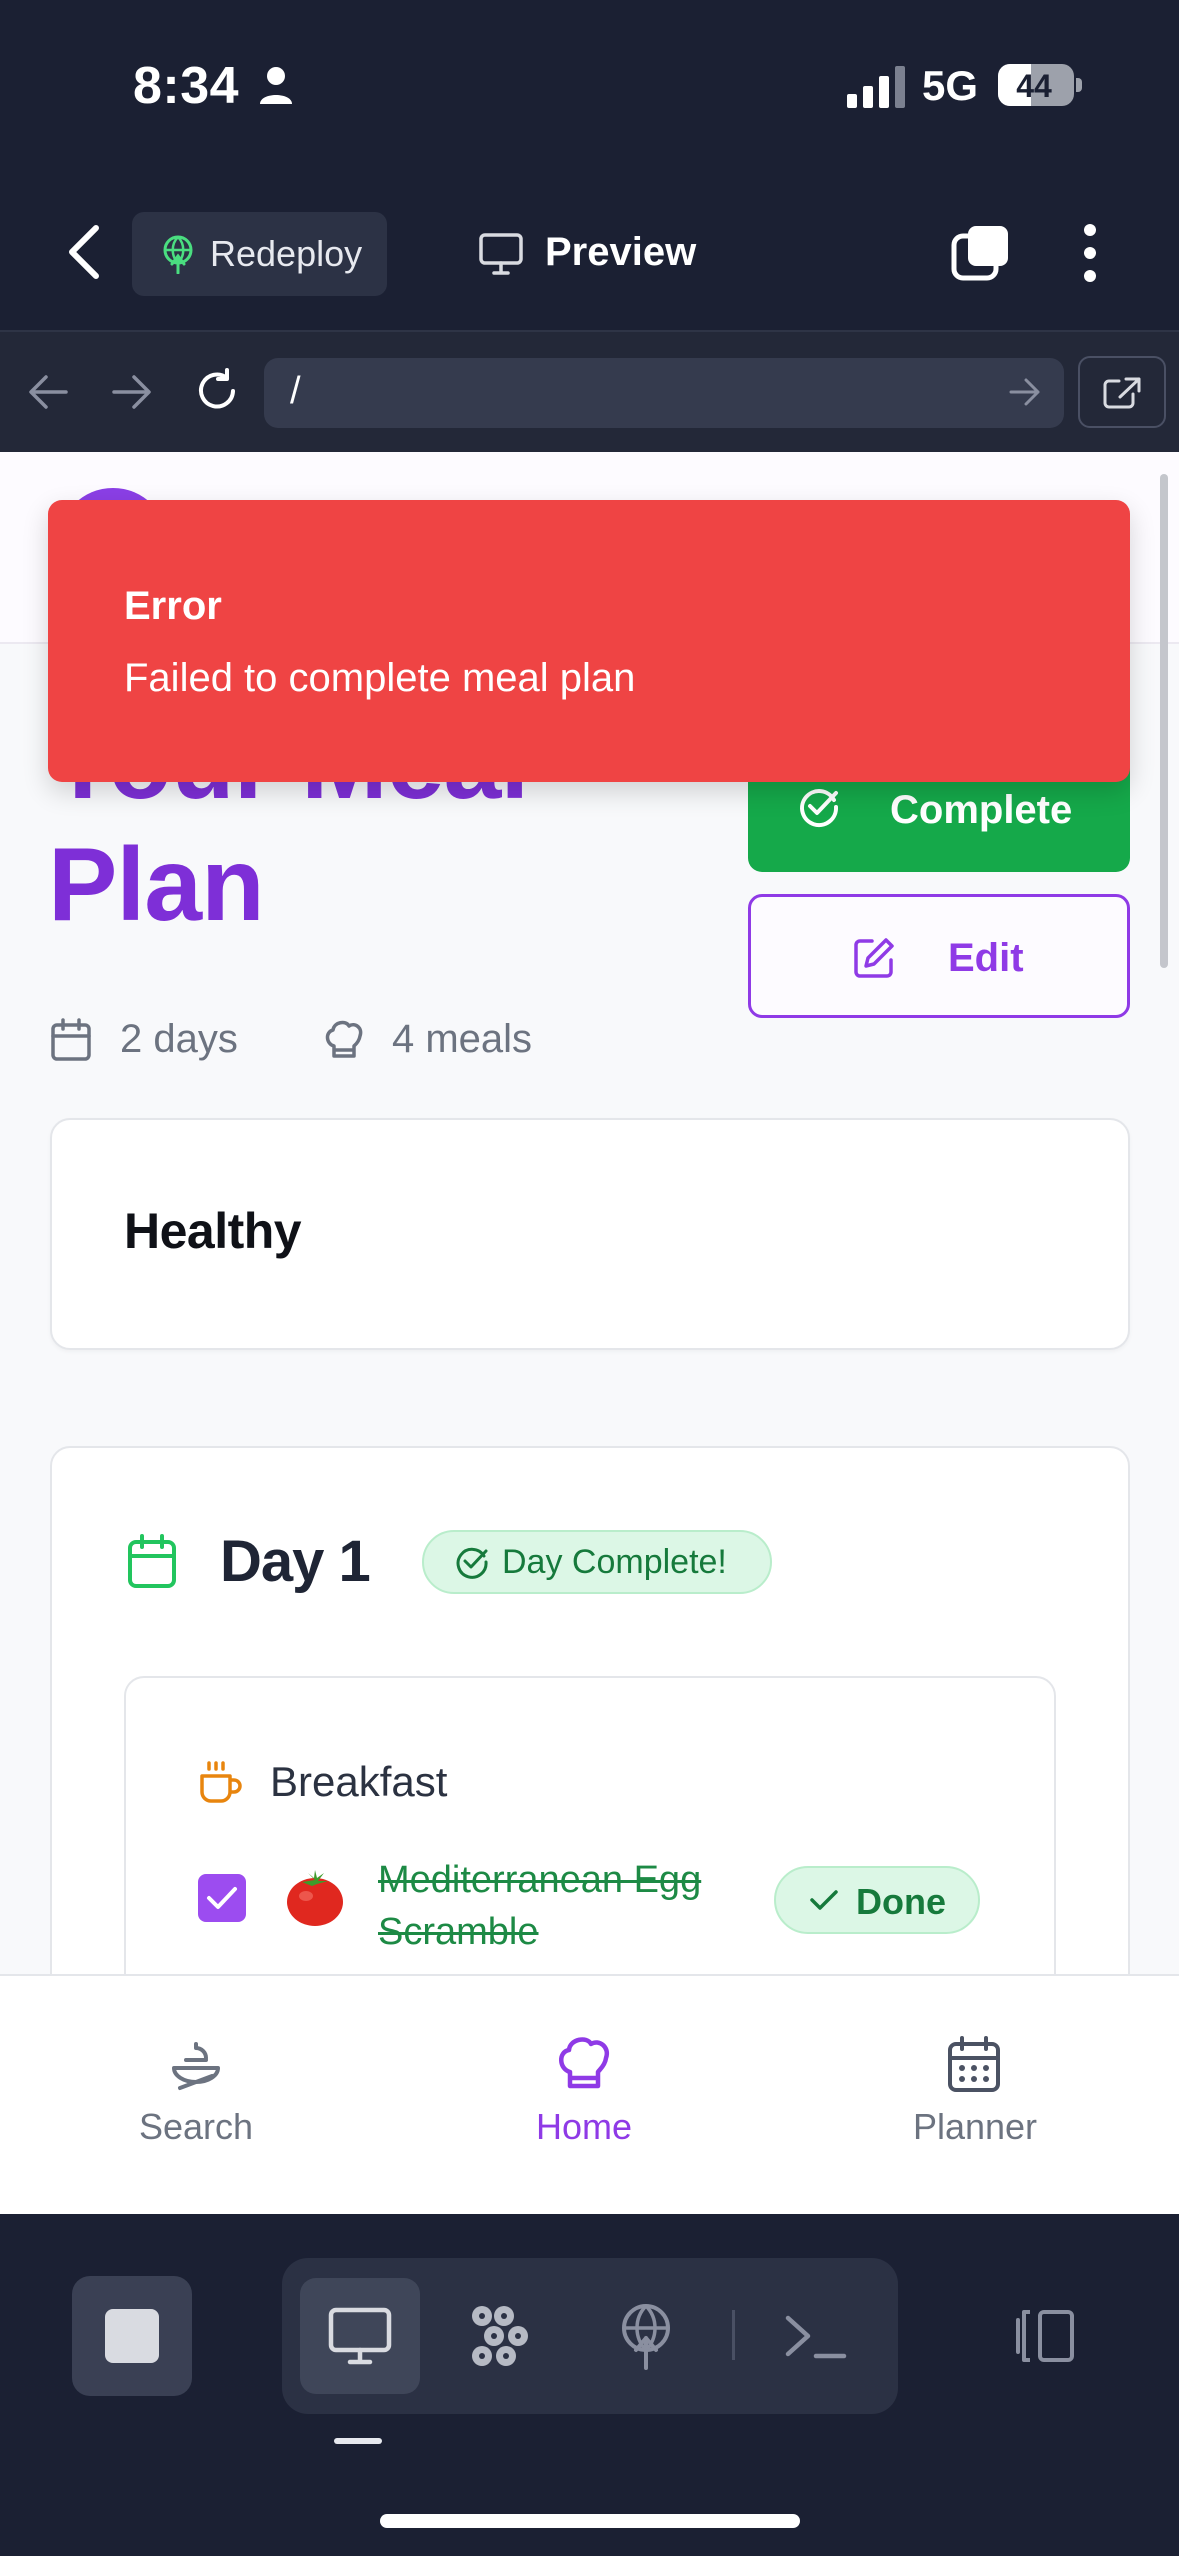 The image size is (1179, 2556). Describe the element at coordinates (874, 958) in the screenshot. I see `edit-pencil-icon` at that location.